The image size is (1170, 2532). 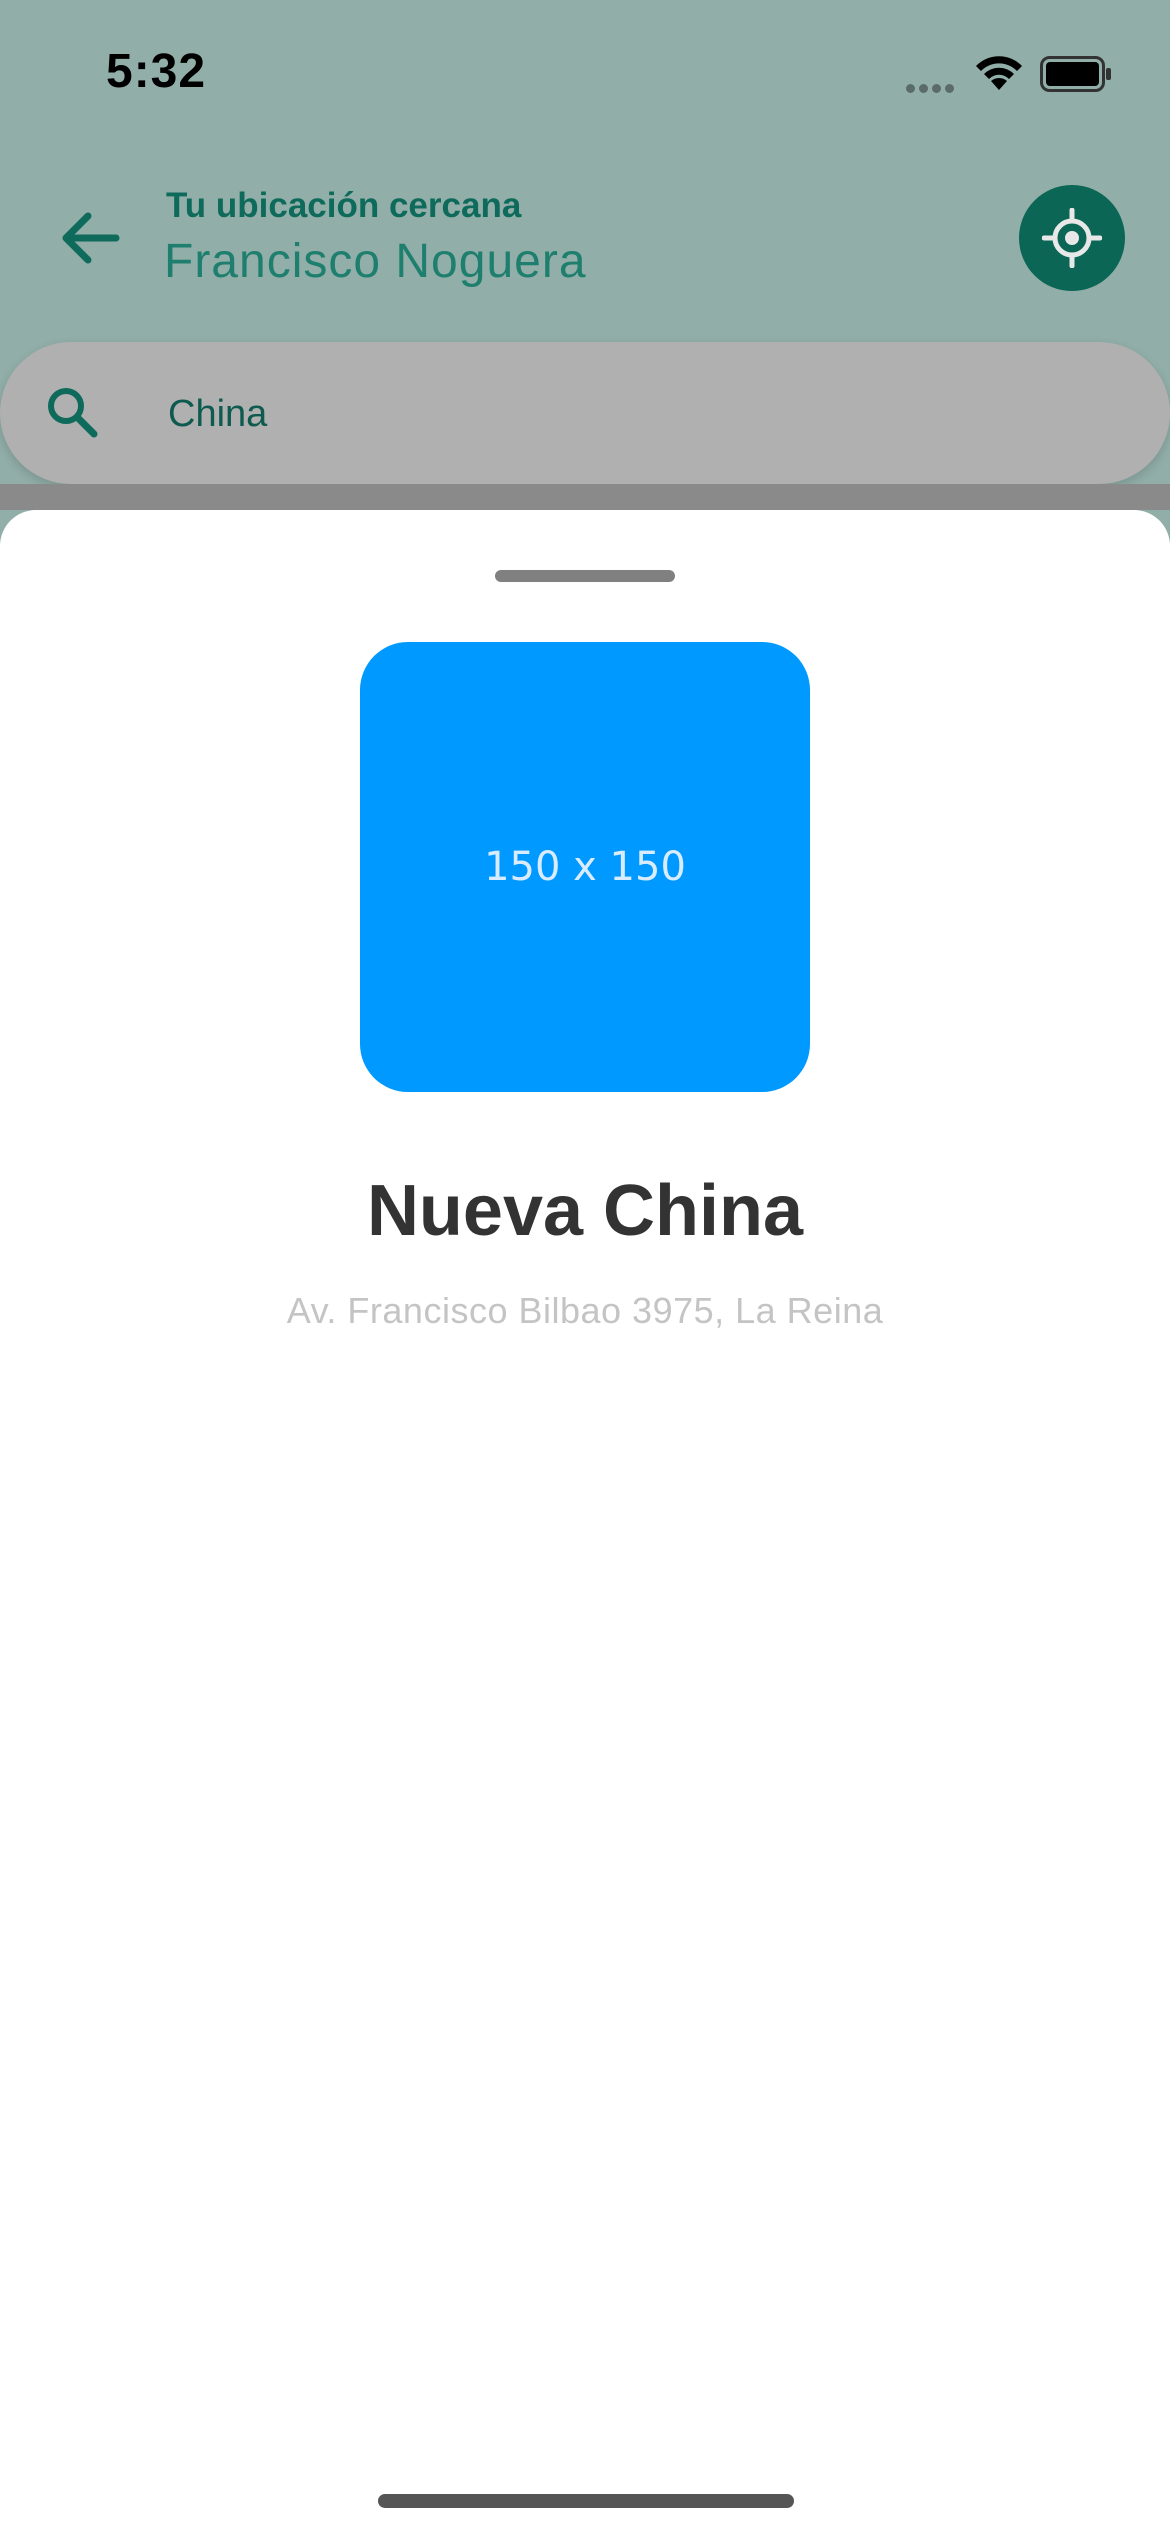 I want to click on location-label: Tu ubicación cercana, so click(x=344, y=205).